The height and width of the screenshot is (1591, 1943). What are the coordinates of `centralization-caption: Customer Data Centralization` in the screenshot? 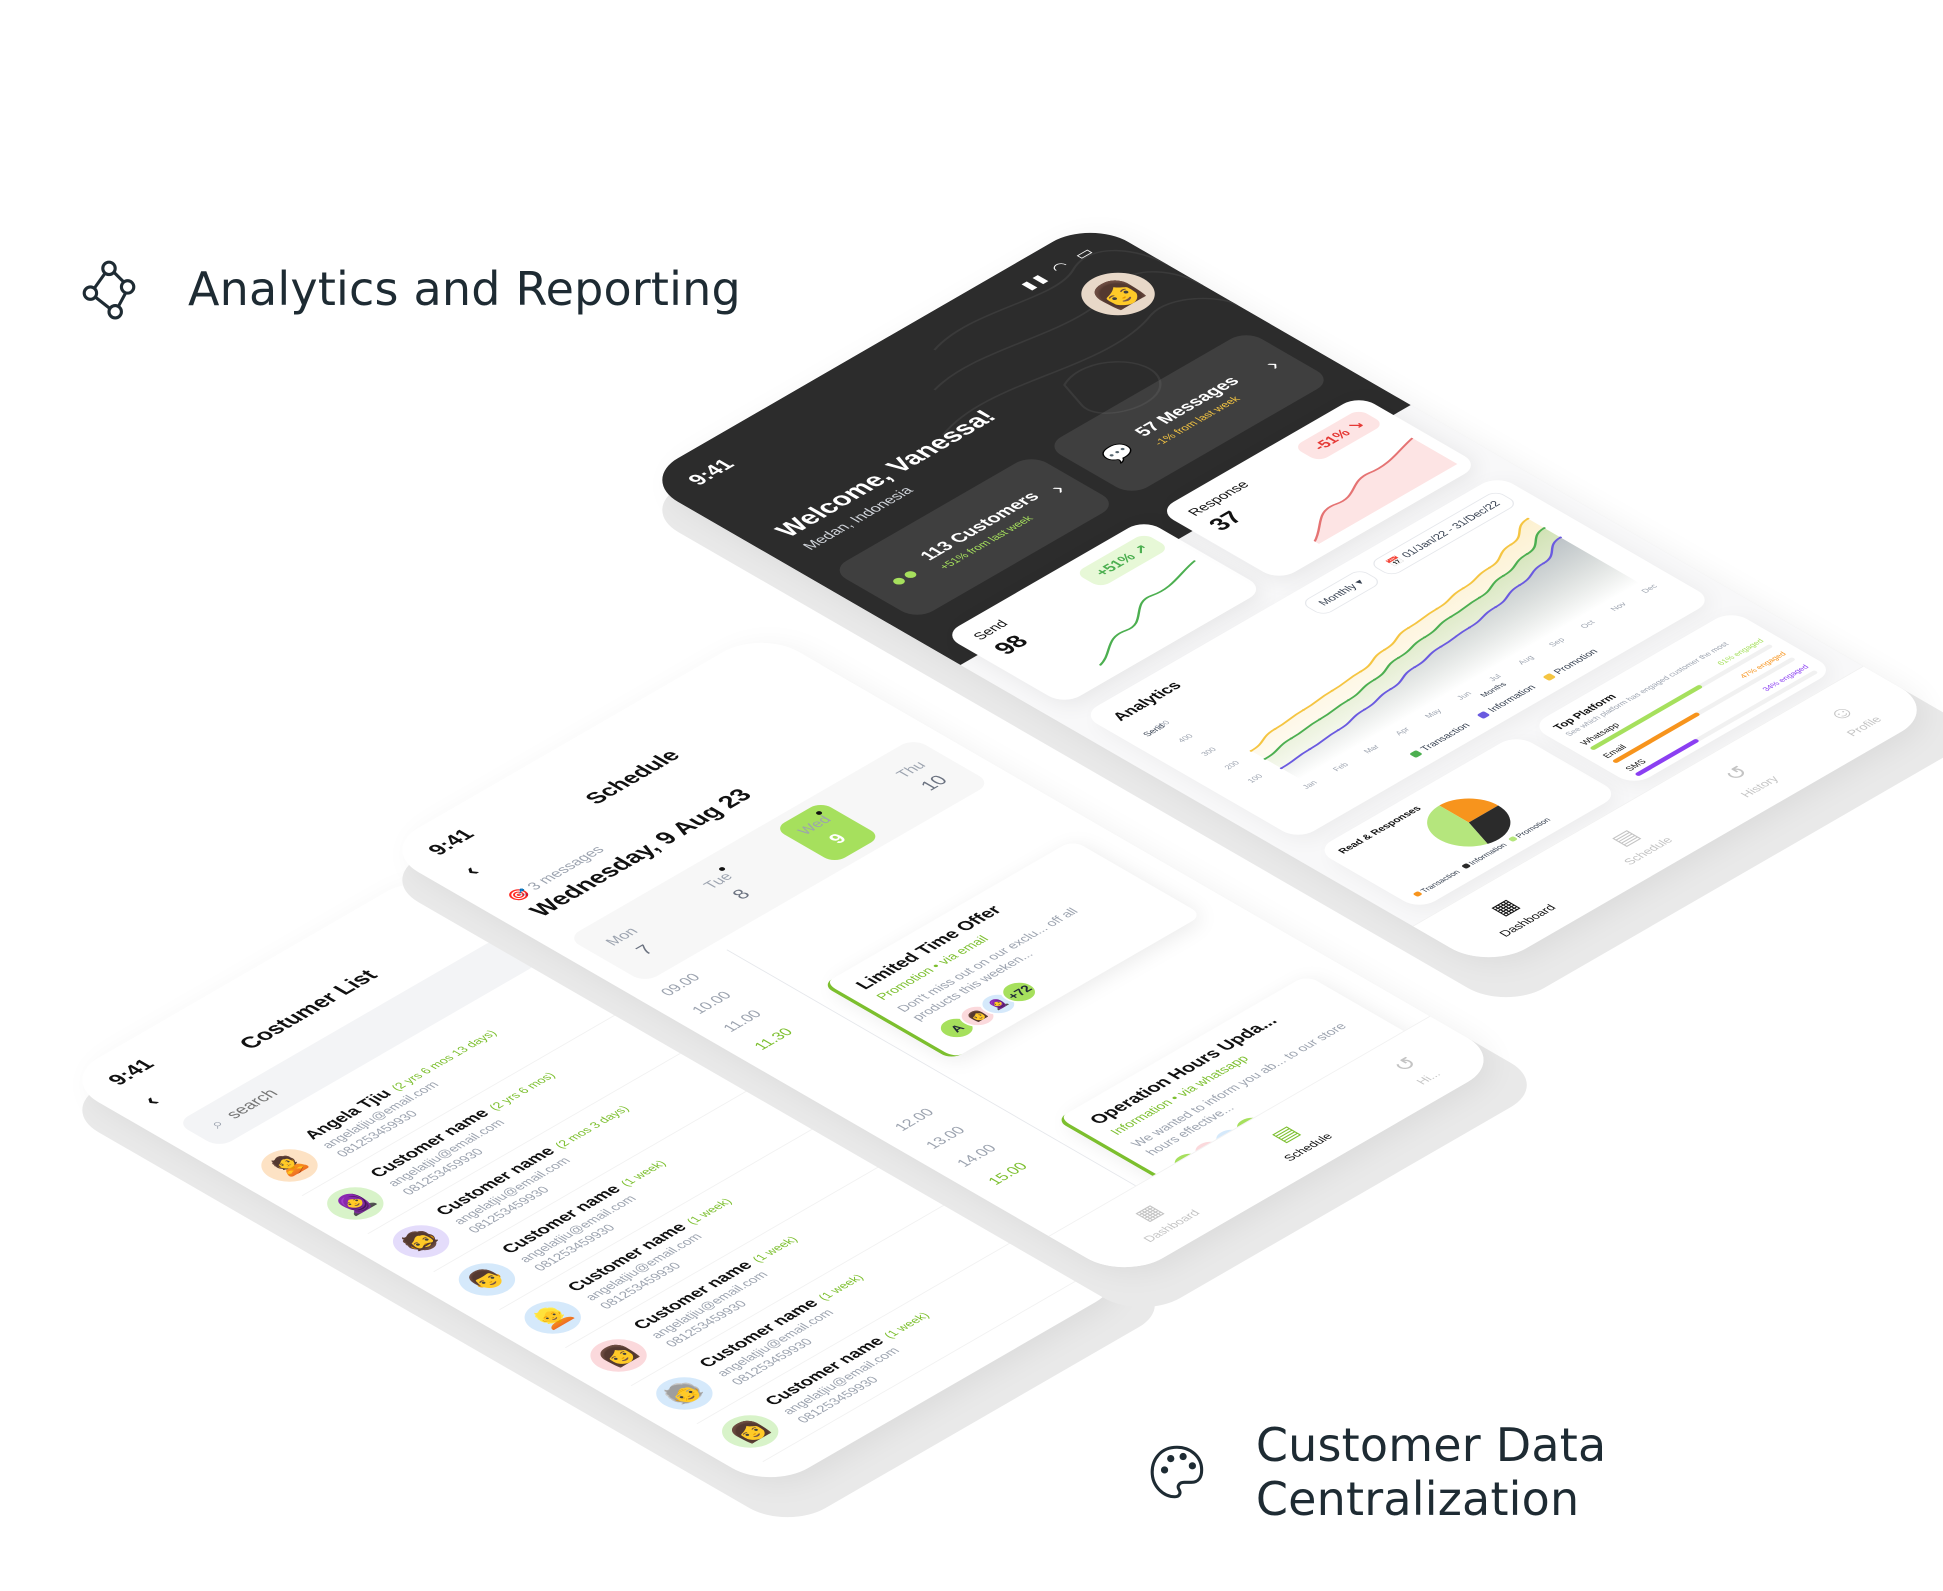 It's located at (1544, 1472).